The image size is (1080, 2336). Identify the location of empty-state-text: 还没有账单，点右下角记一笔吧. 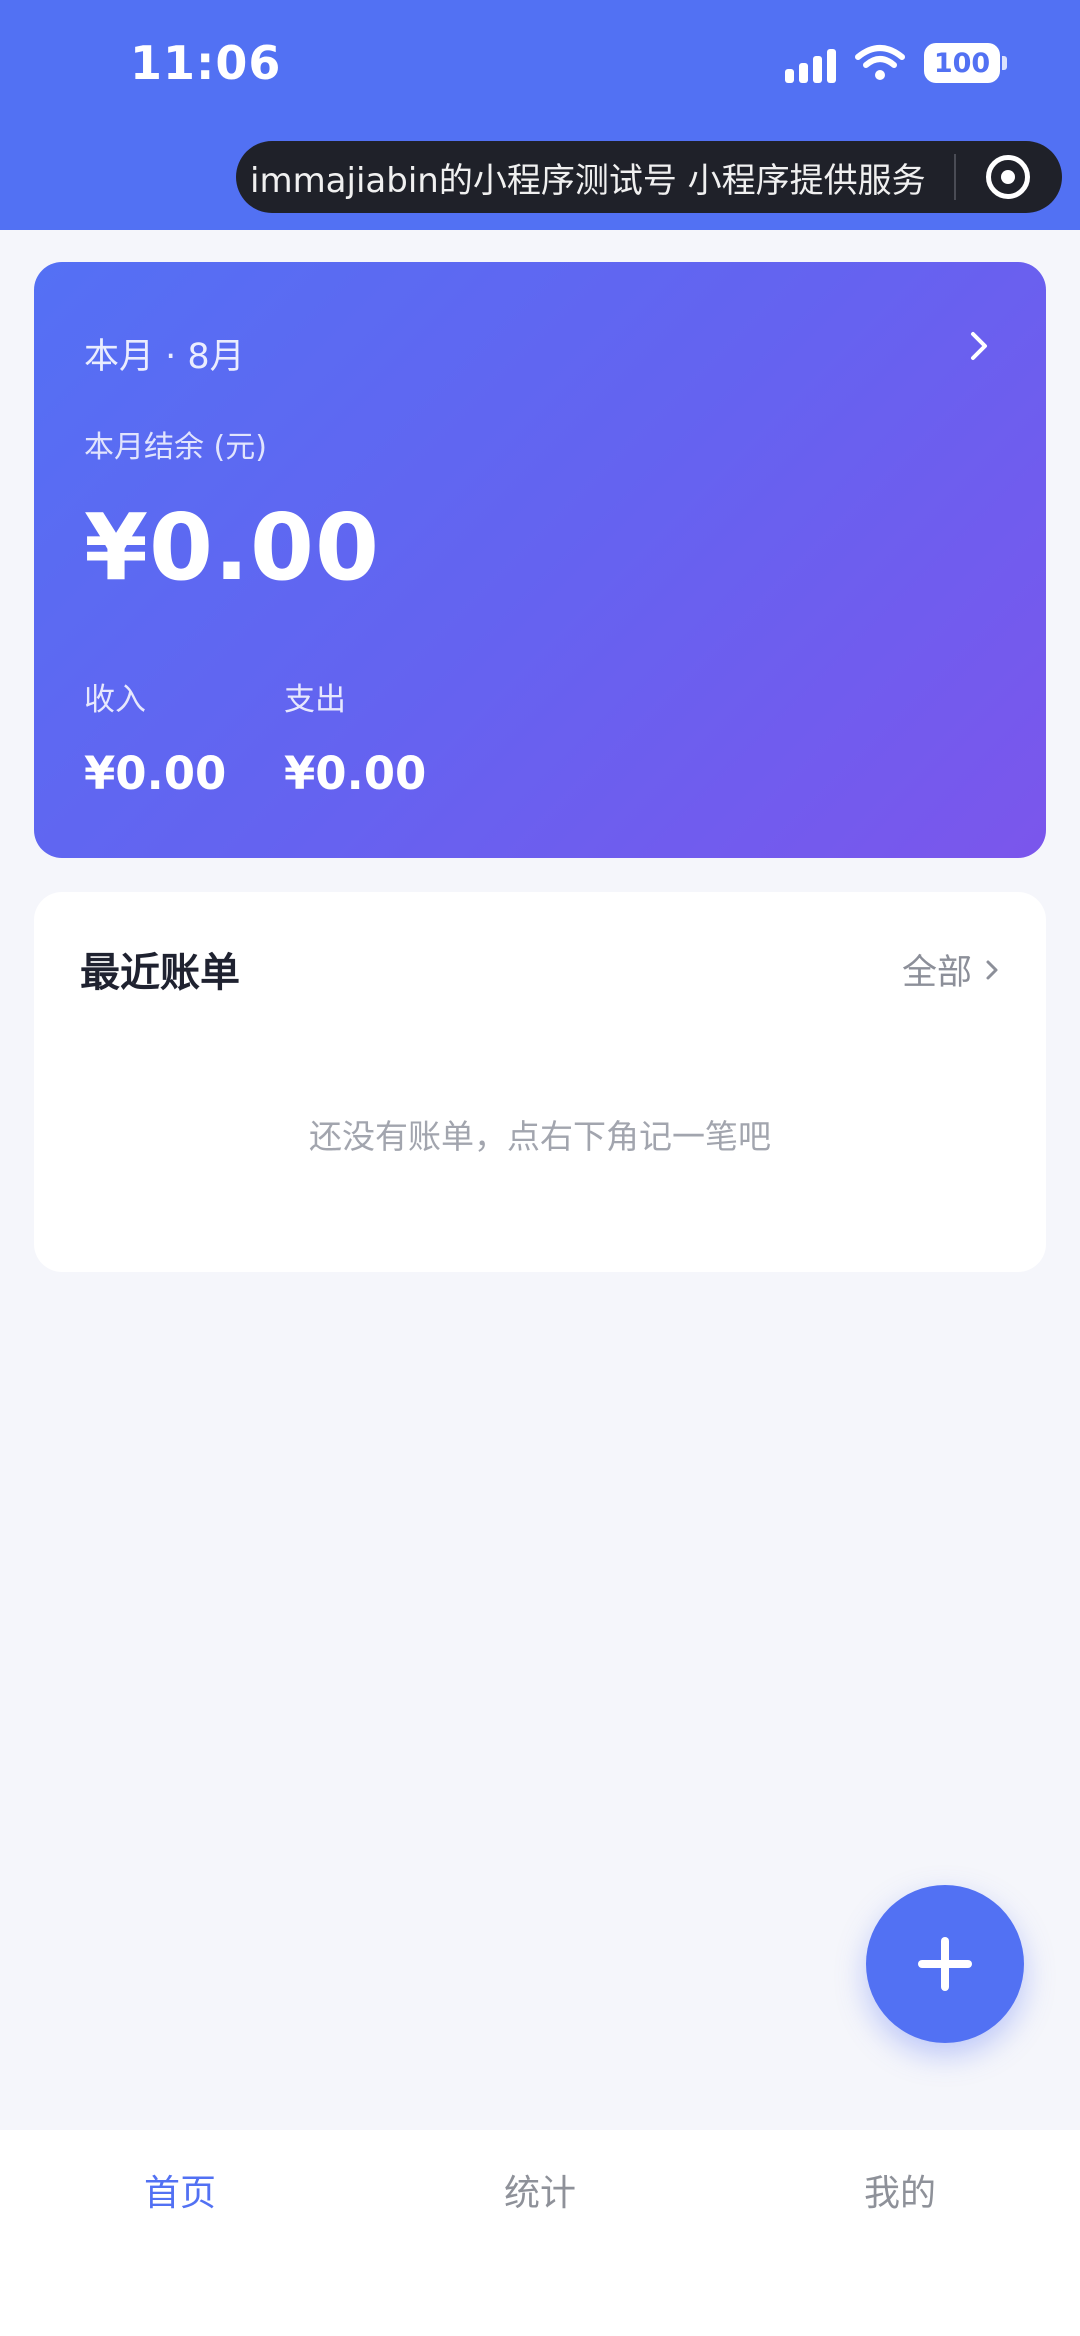
(540, 1136).